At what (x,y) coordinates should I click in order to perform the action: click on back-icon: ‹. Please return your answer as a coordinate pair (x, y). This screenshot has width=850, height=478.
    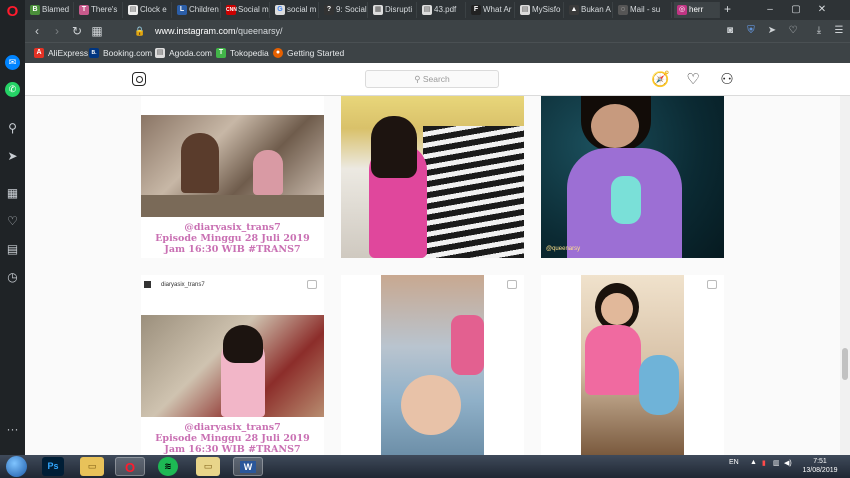
    Looking at the image, I should click on (37, 31).